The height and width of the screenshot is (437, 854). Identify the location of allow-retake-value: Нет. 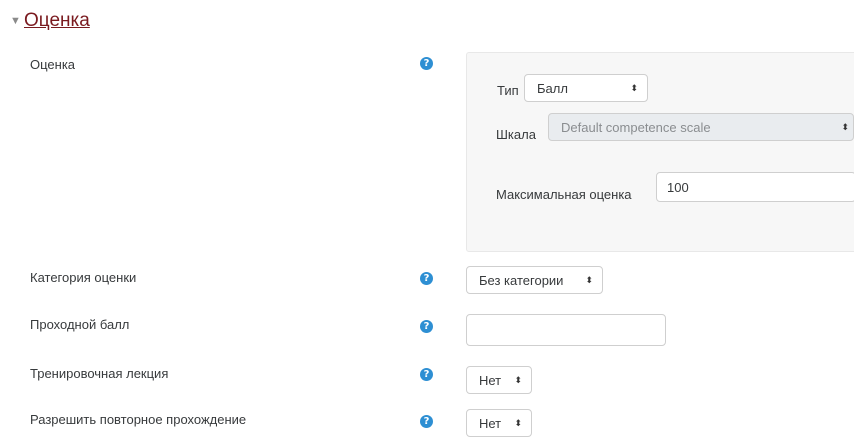
(490, 423).